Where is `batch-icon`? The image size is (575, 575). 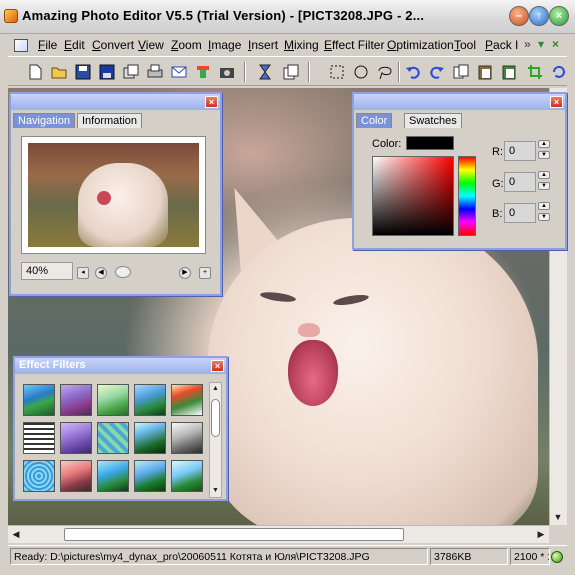
batch-icon is located at coordinates (131, 72).